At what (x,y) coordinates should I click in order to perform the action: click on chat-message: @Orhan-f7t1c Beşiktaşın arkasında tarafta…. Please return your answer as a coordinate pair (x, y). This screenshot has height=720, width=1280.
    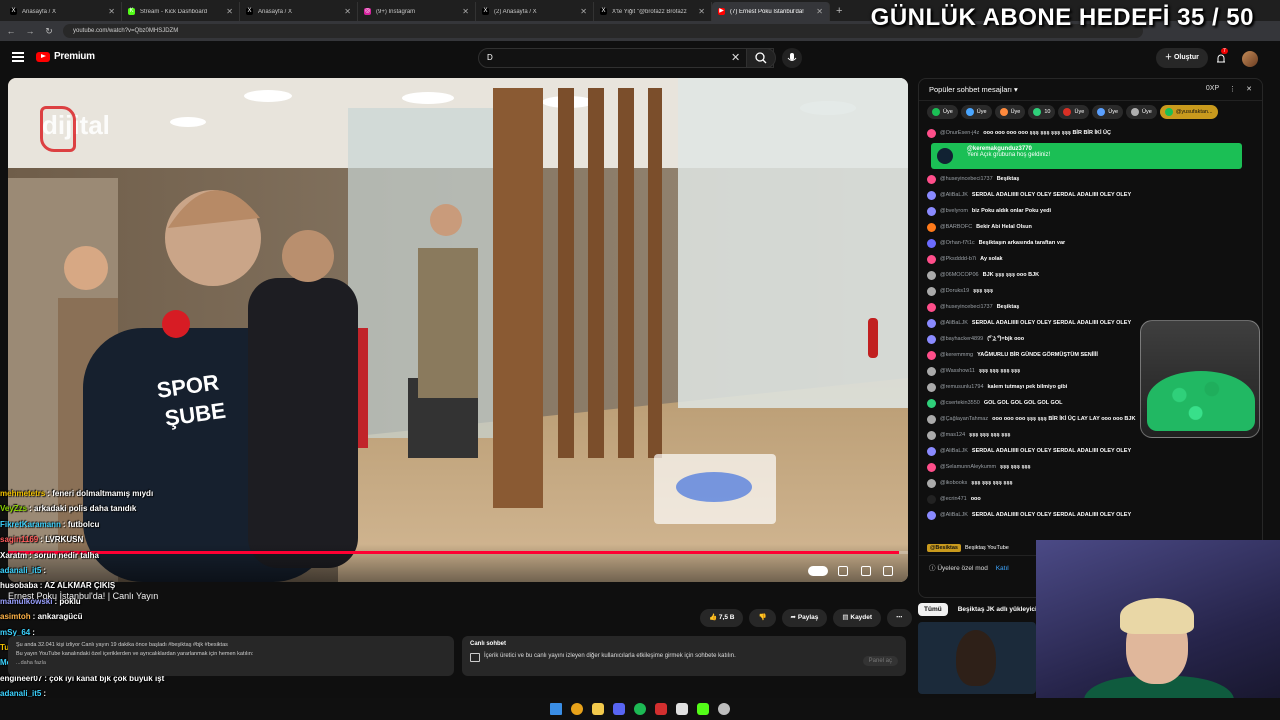
    Looking at the image, I should click on (1090, 243).